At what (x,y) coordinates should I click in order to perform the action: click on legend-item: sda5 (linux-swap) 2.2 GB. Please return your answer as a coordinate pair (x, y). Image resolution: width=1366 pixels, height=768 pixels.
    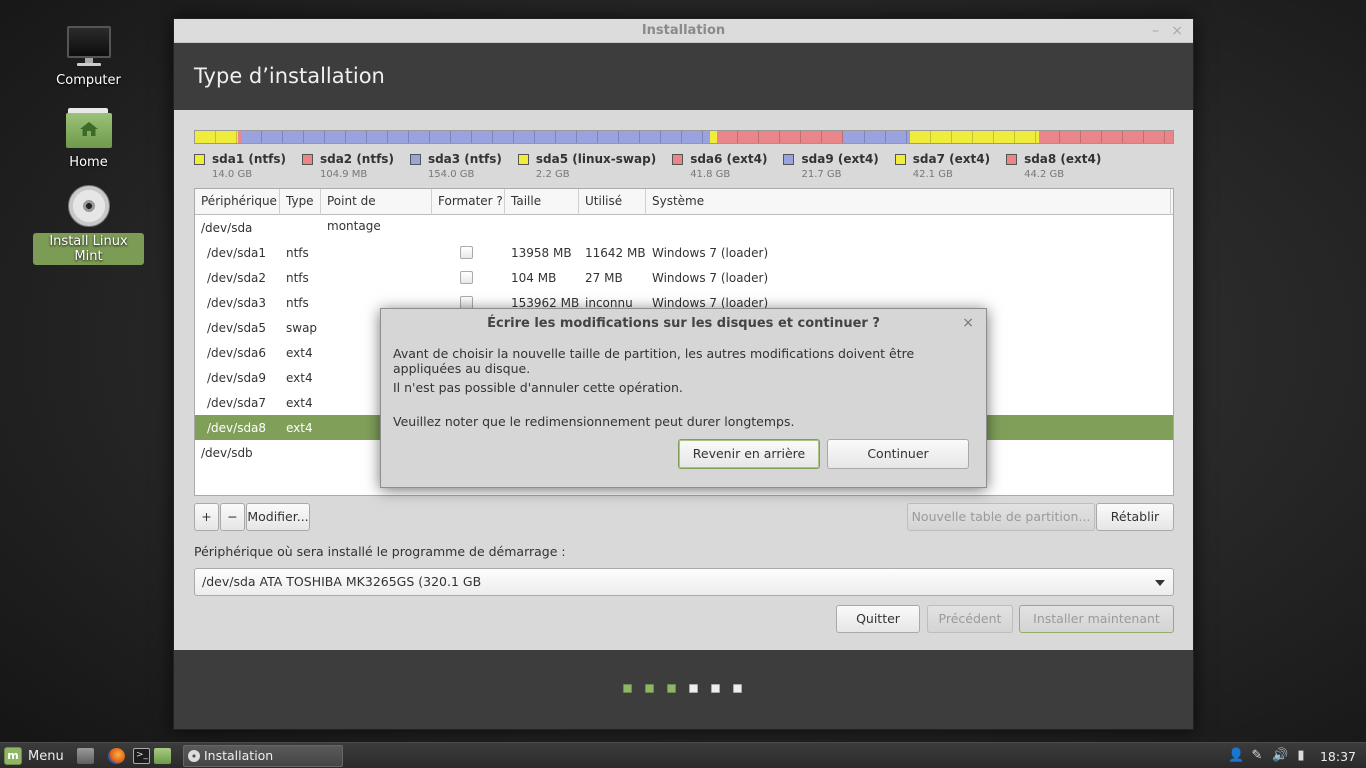
    Looking at the image, I should click on (587, 166).